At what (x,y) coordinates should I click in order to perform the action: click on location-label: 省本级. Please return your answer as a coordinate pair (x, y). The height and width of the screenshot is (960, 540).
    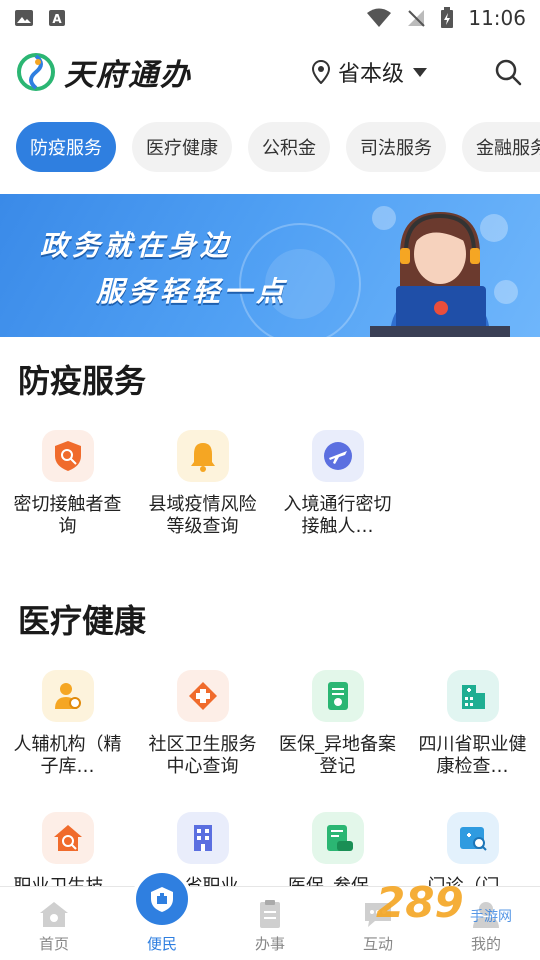
    Looking at the image, I should click on (371, 74).